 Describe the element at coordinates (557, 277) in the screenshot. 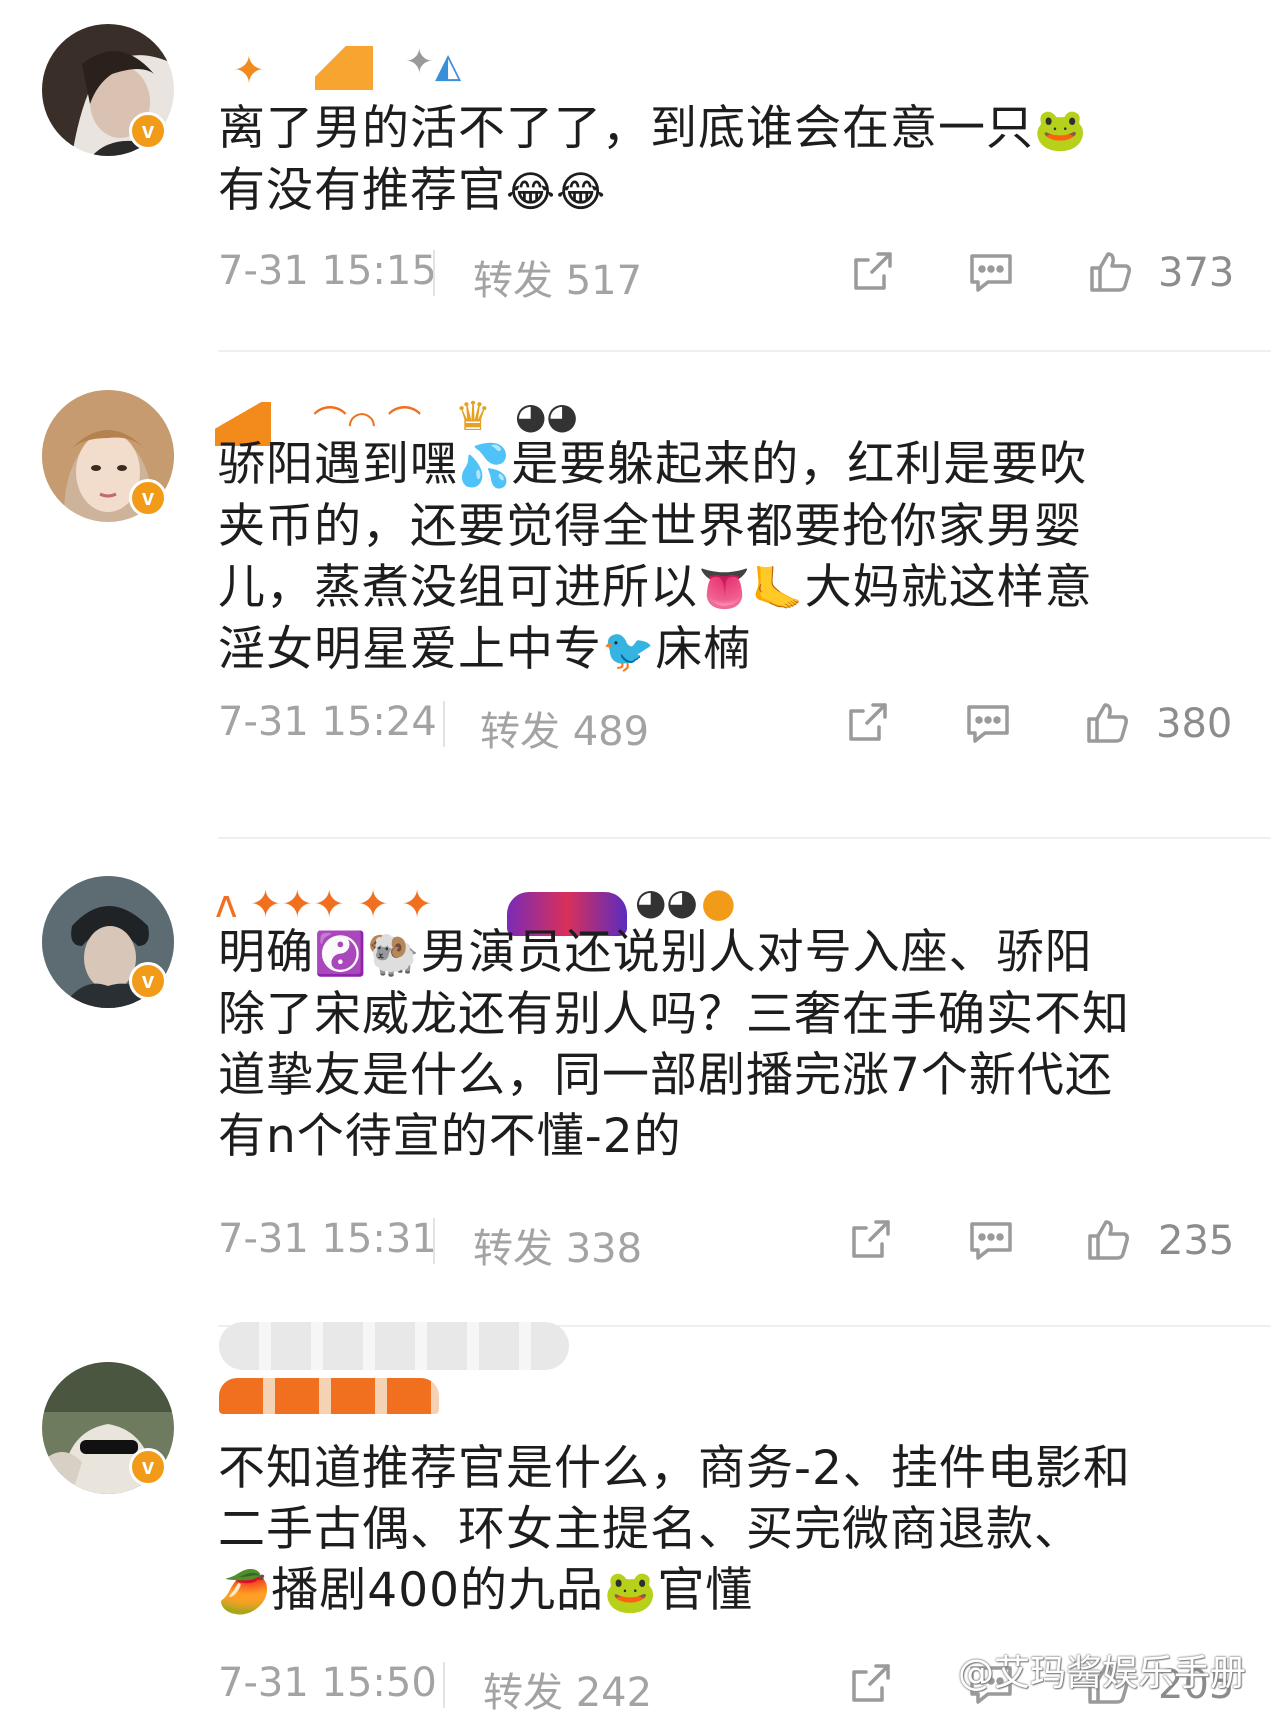

I see `repost-count: 转发 517` at that location.